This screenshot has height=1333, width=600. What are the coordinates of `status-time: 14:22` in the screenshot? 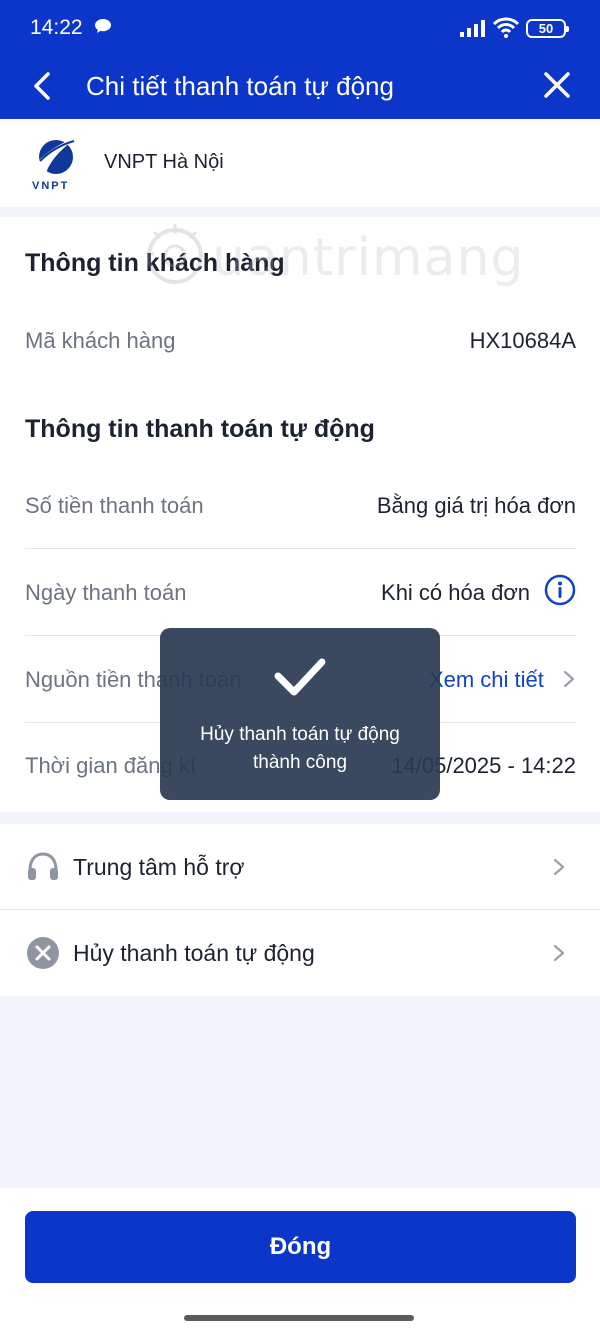 It's located at (56, 27).